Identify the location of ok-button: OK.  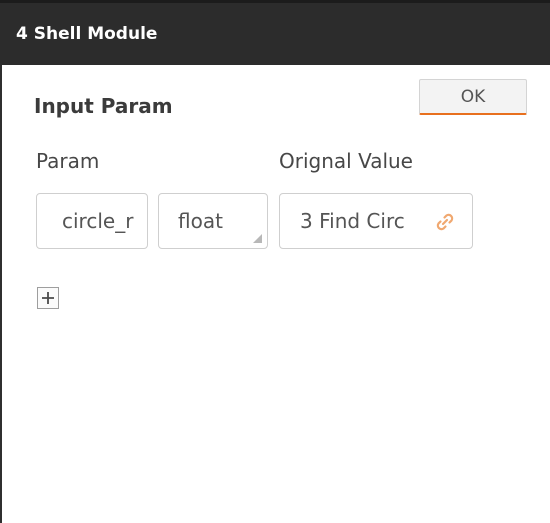
(473, 97).